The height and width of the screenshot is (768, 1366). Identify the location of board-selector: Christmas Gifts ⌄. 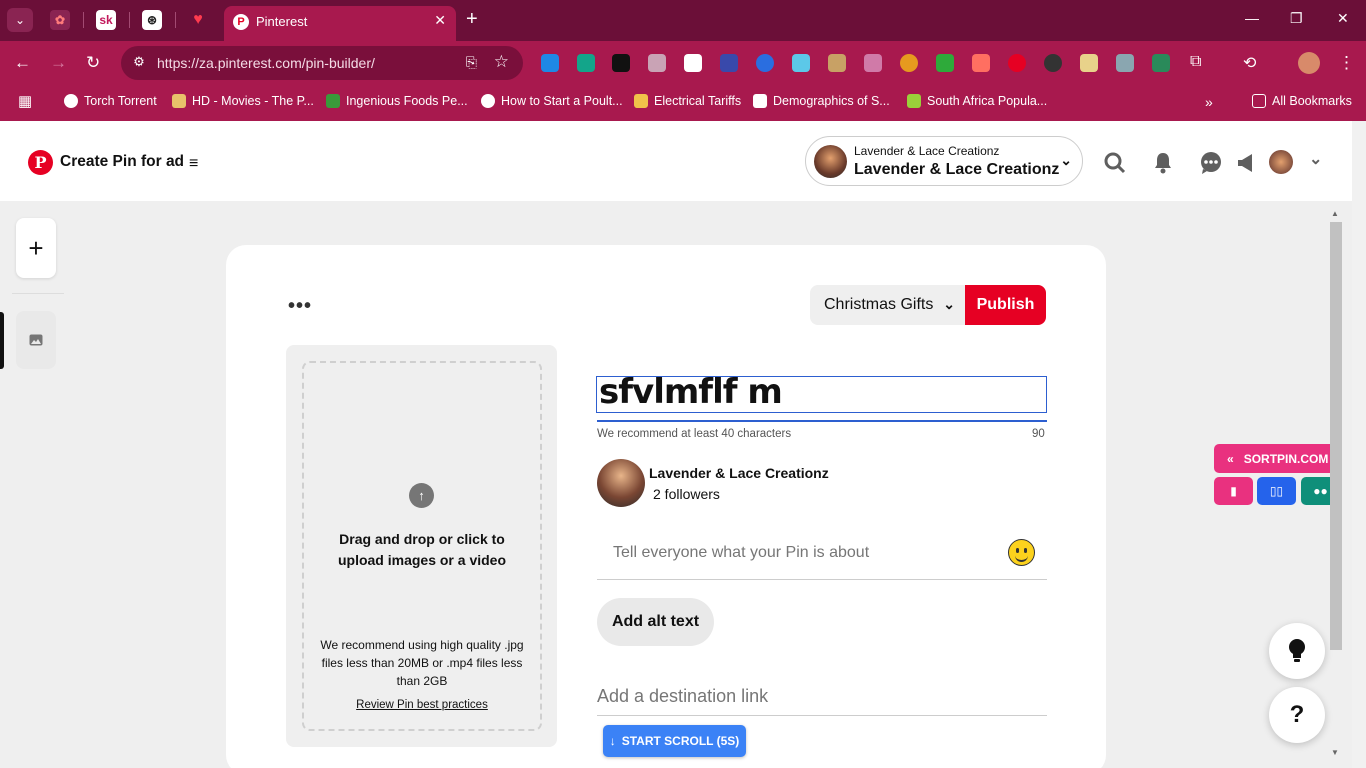
(887, 305).